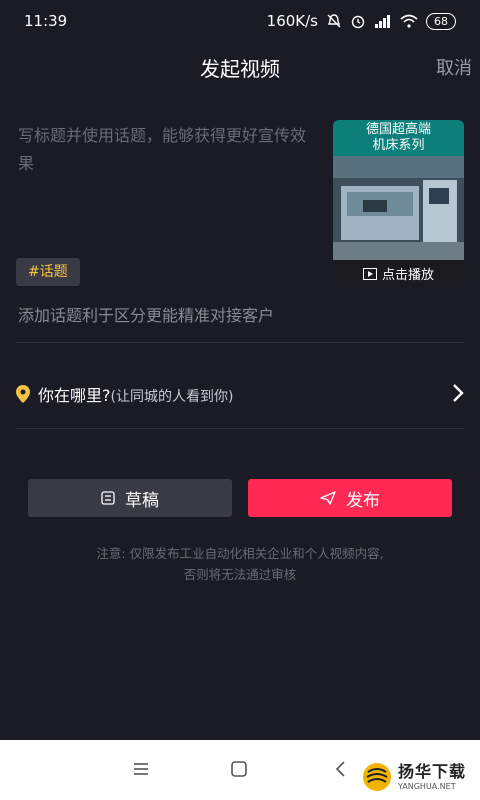  I want to click on title-input: 写标题并使用话题，能够获得更好宣传效果, so click(166, 150).